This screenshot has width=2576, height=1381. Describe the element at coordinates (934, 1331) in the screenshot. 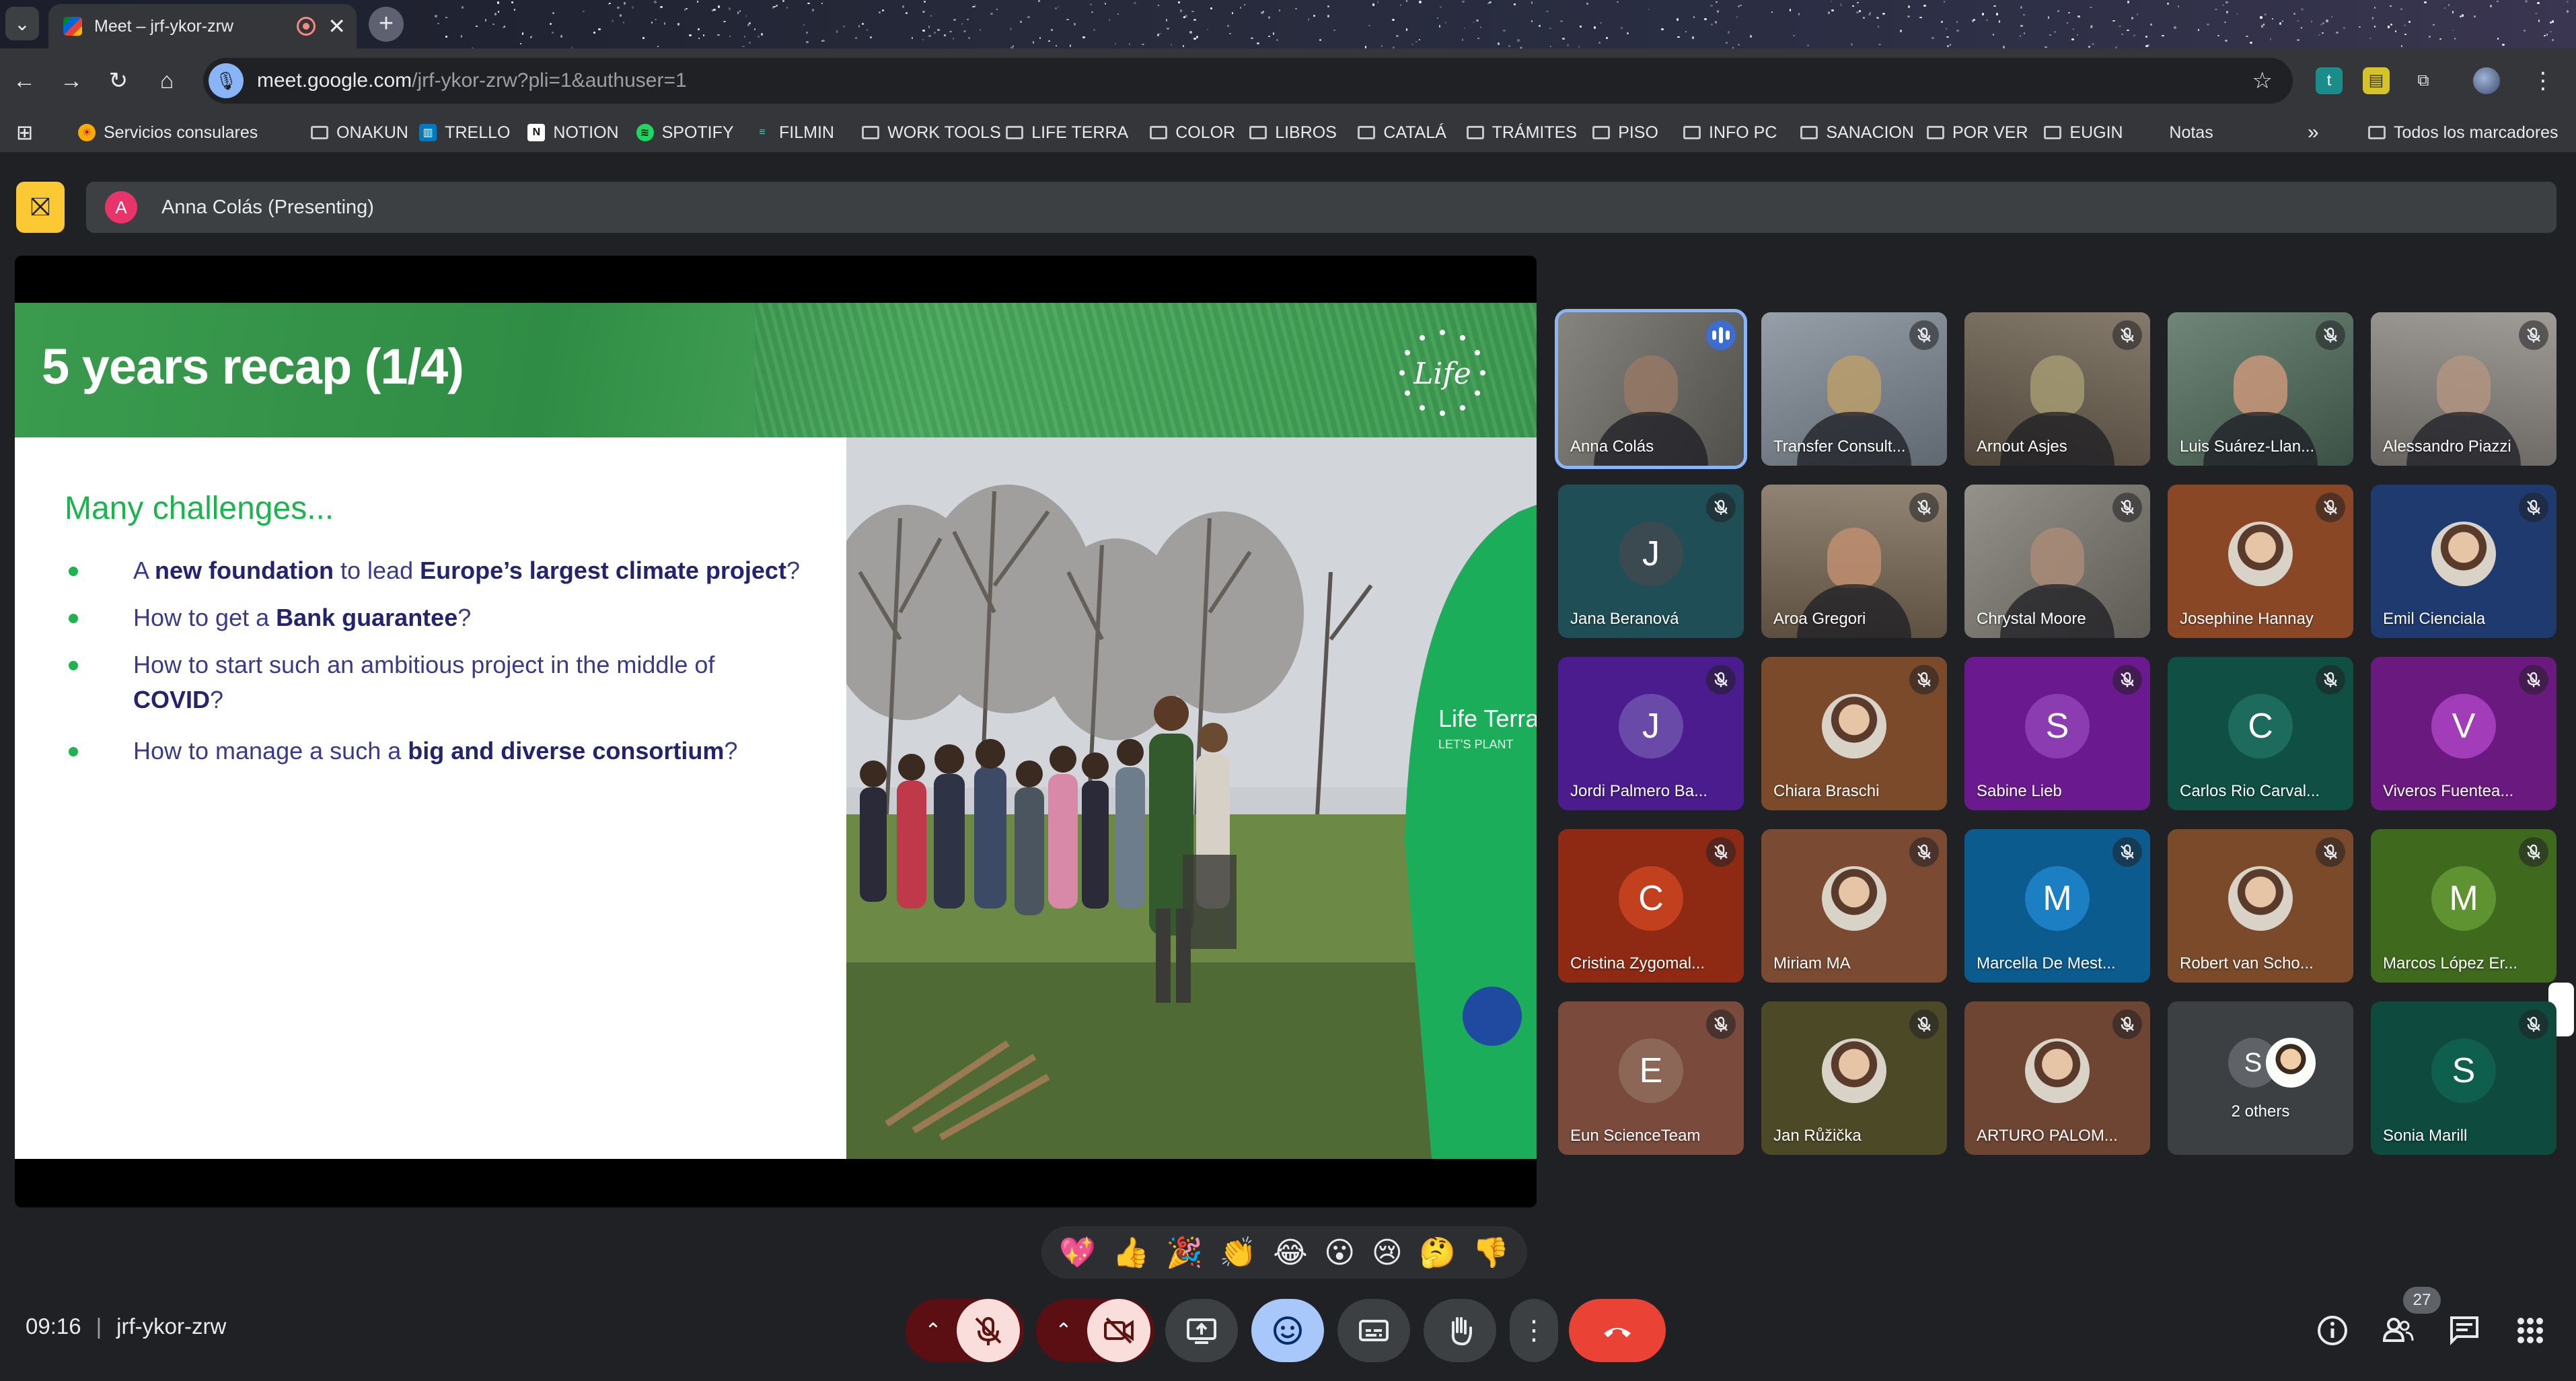

I see `mic-options-chevron-icon: ⌃` at that location.